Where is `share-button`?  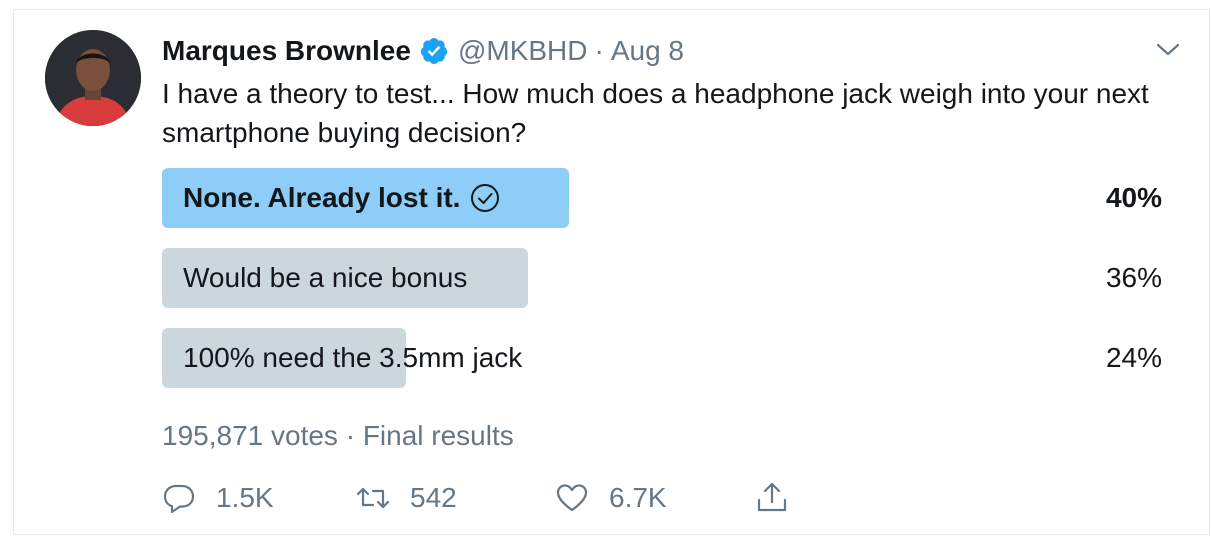
share-button is located at coordinates (772, 498).